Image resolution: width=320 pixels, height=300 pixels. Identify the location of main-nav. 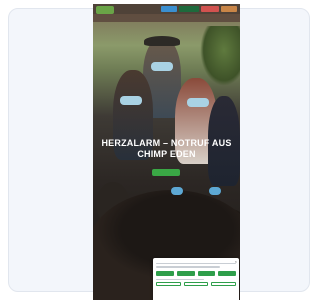
(166, 18).